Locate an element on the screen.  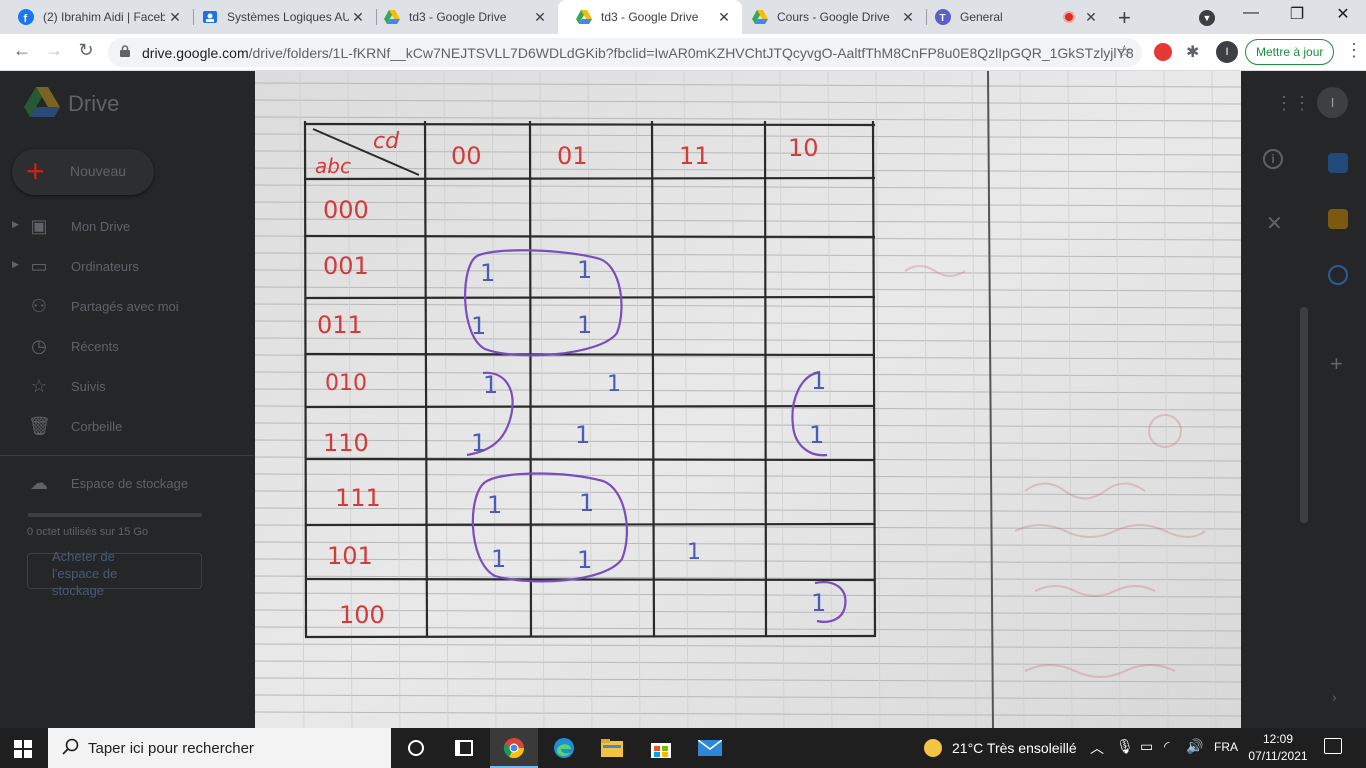
info-icon: i is located at coordinates (1273, 159).